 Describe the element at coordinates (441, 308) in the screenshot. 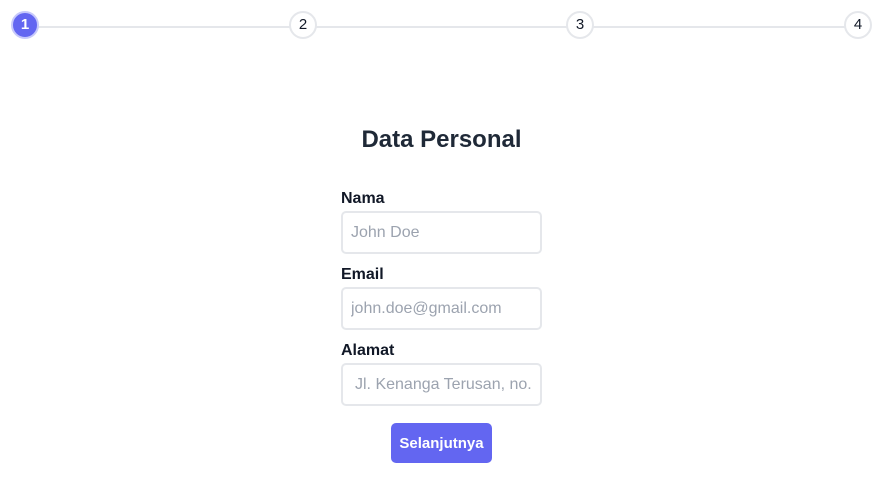

I see `email-input` at that location.